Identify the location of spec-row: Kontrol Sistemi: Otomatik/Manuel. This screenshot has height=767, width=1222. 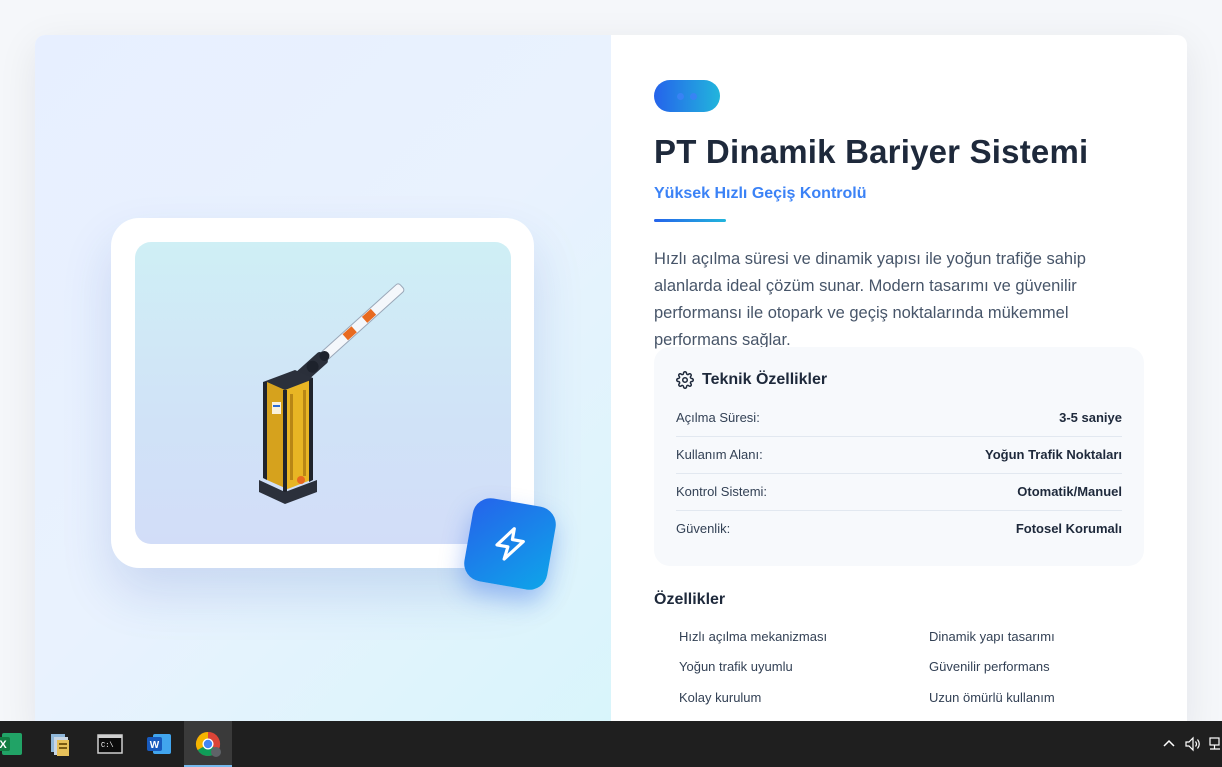
(899, 492).